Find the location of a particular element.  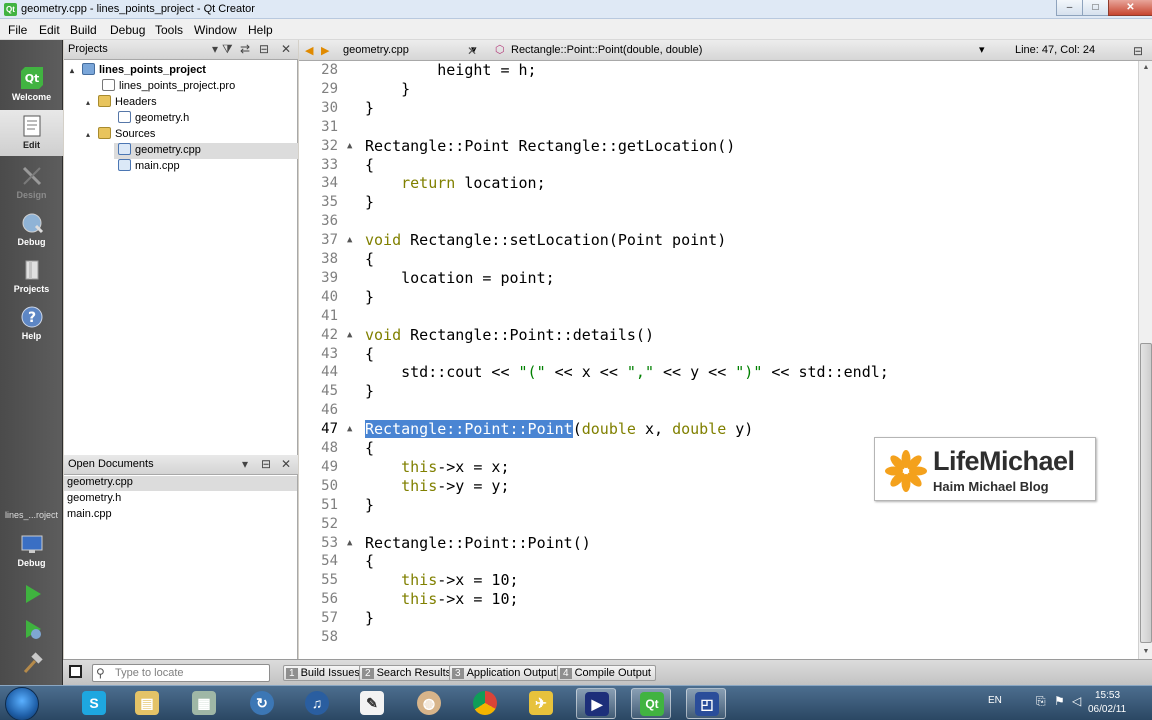

open-document-item: main.cpp is located at coordinates (89, 515).